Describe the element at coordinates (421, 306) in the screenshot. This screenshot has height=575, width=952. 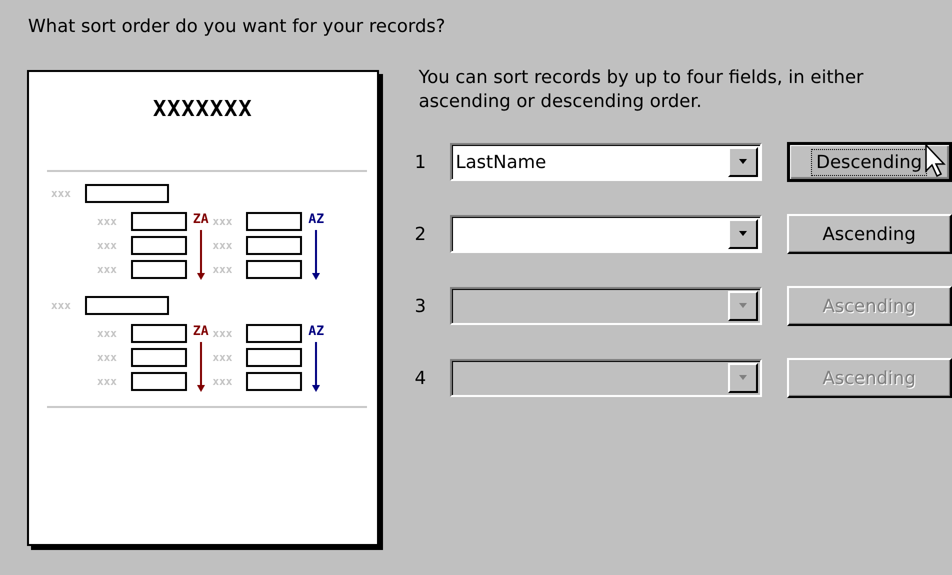
I see `sort-level-number: 3` at that location.